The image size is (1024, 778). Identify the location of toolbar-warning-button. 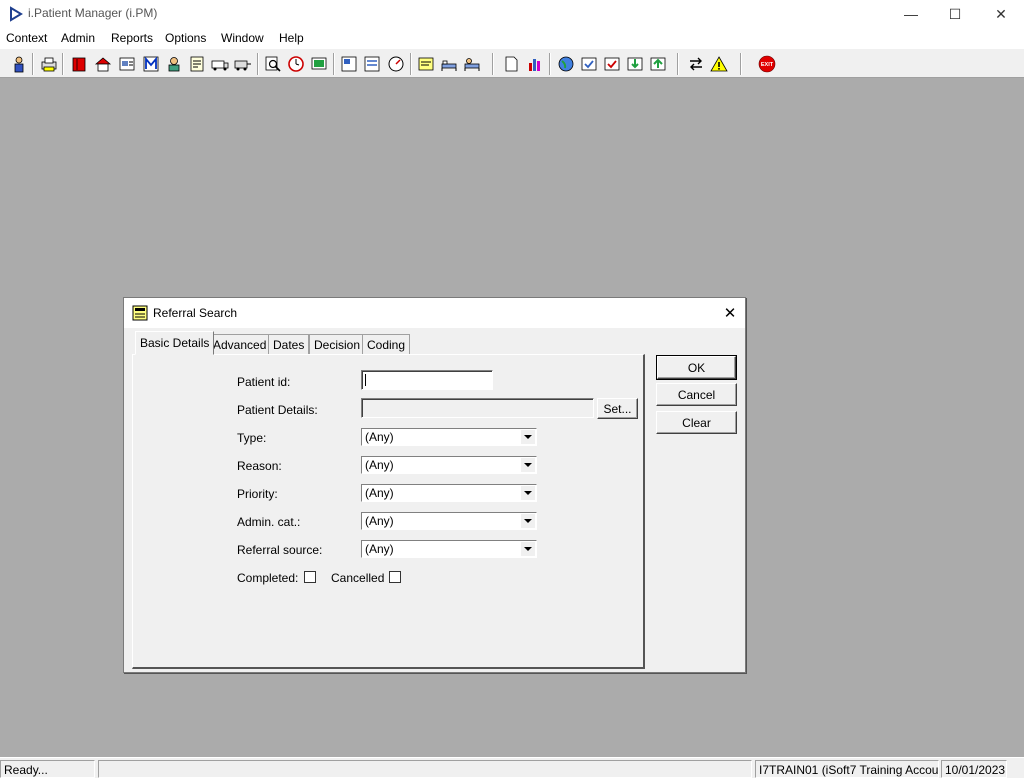
(719, 64).